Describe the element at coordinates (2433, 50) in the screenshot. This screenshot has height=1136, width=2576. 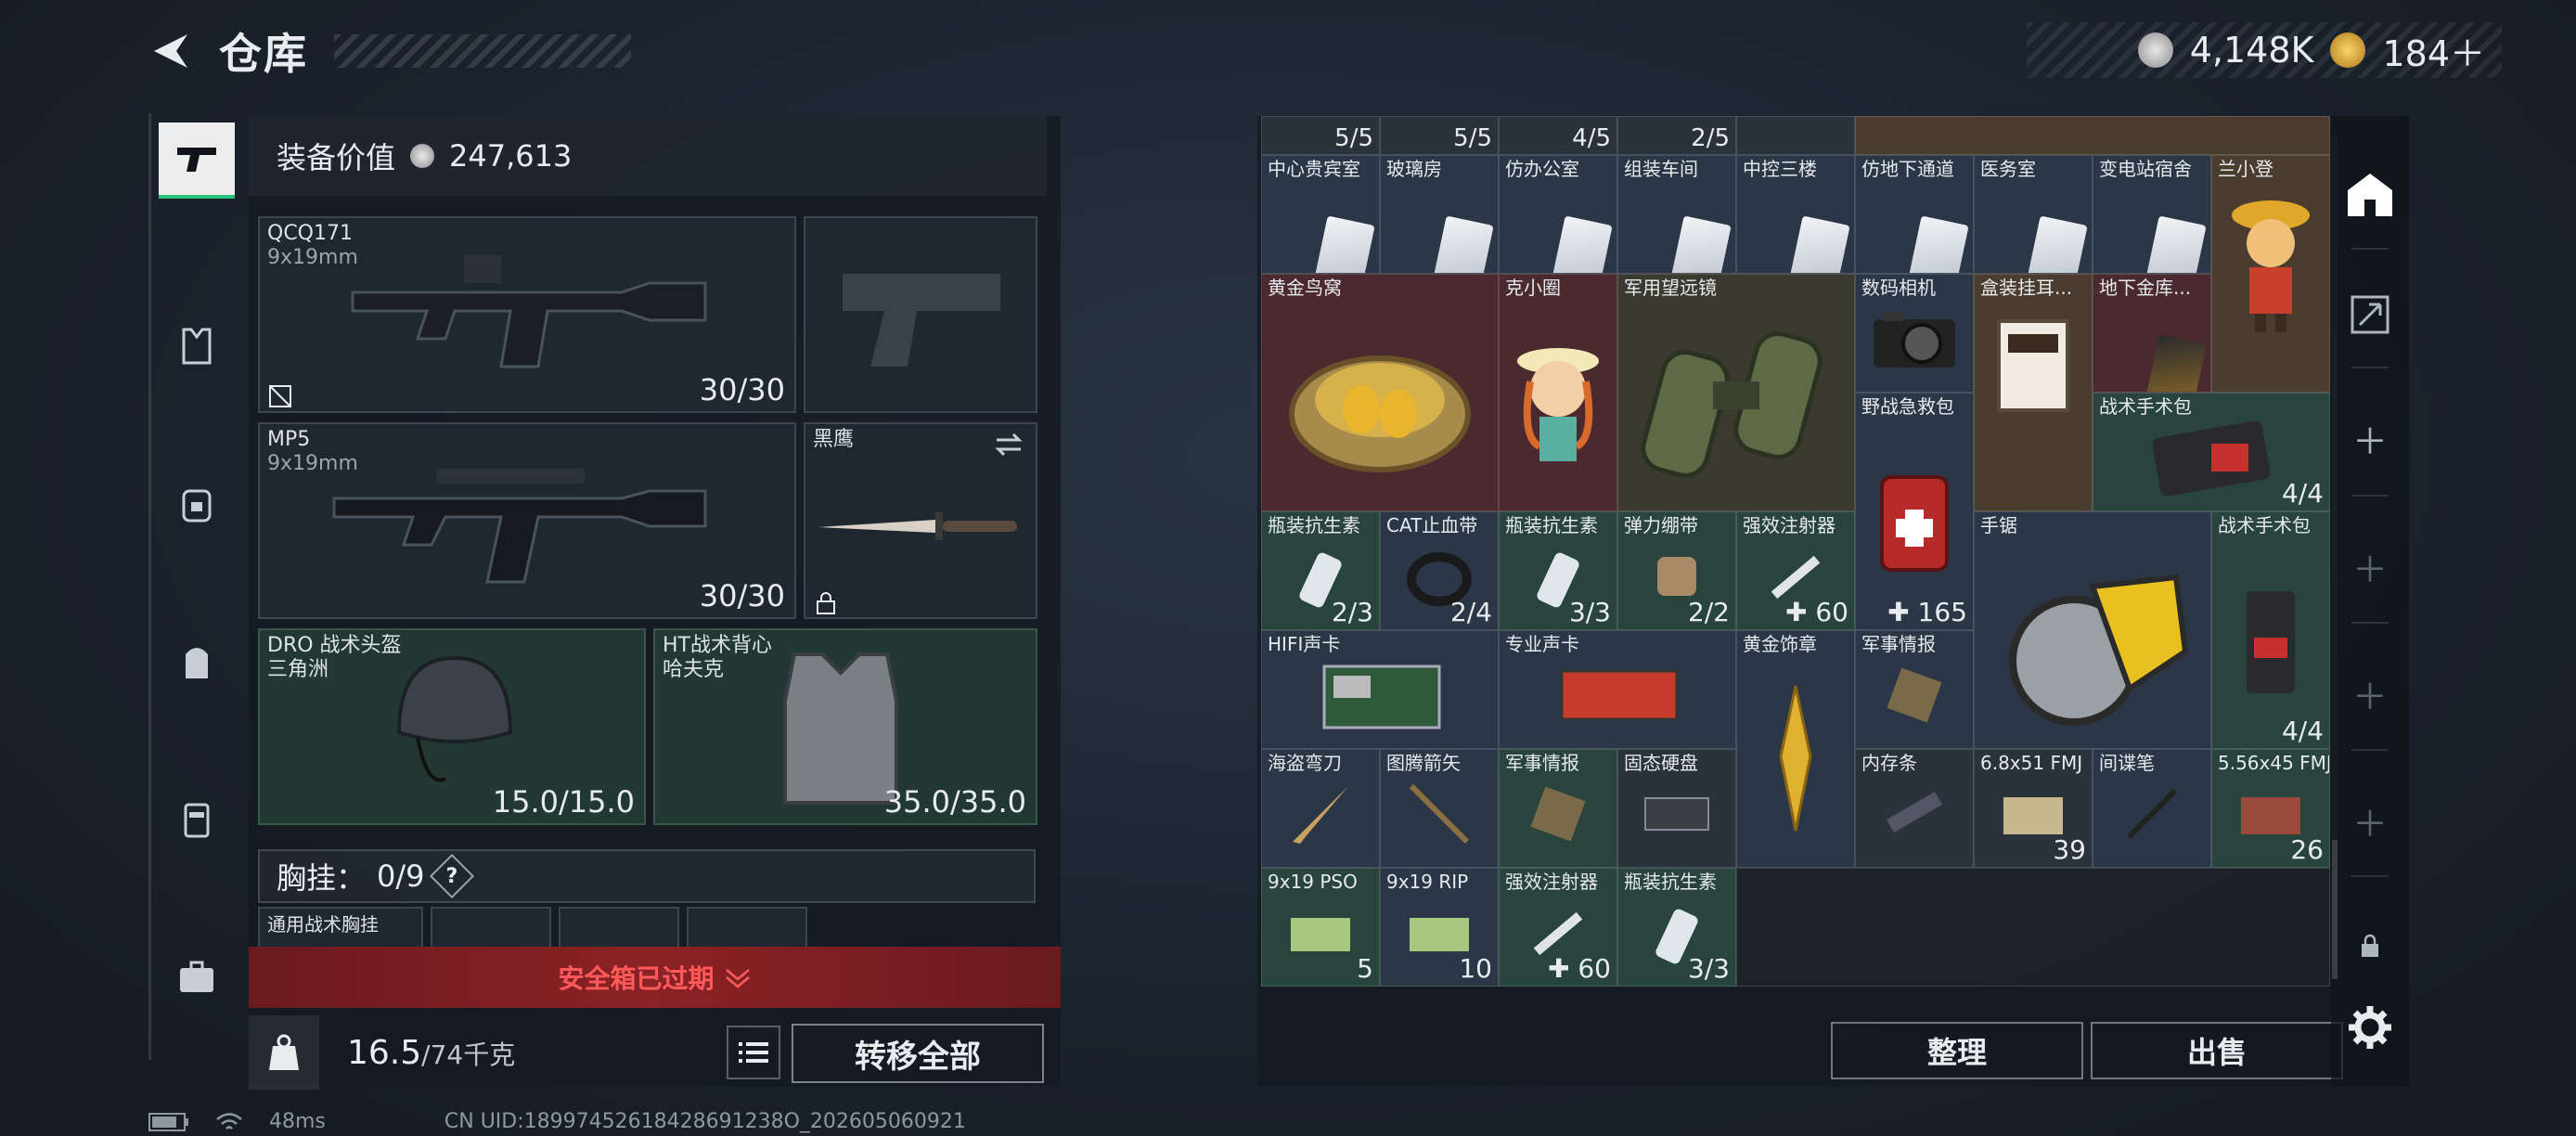
I see `gold-amount: 184＋` at that location.